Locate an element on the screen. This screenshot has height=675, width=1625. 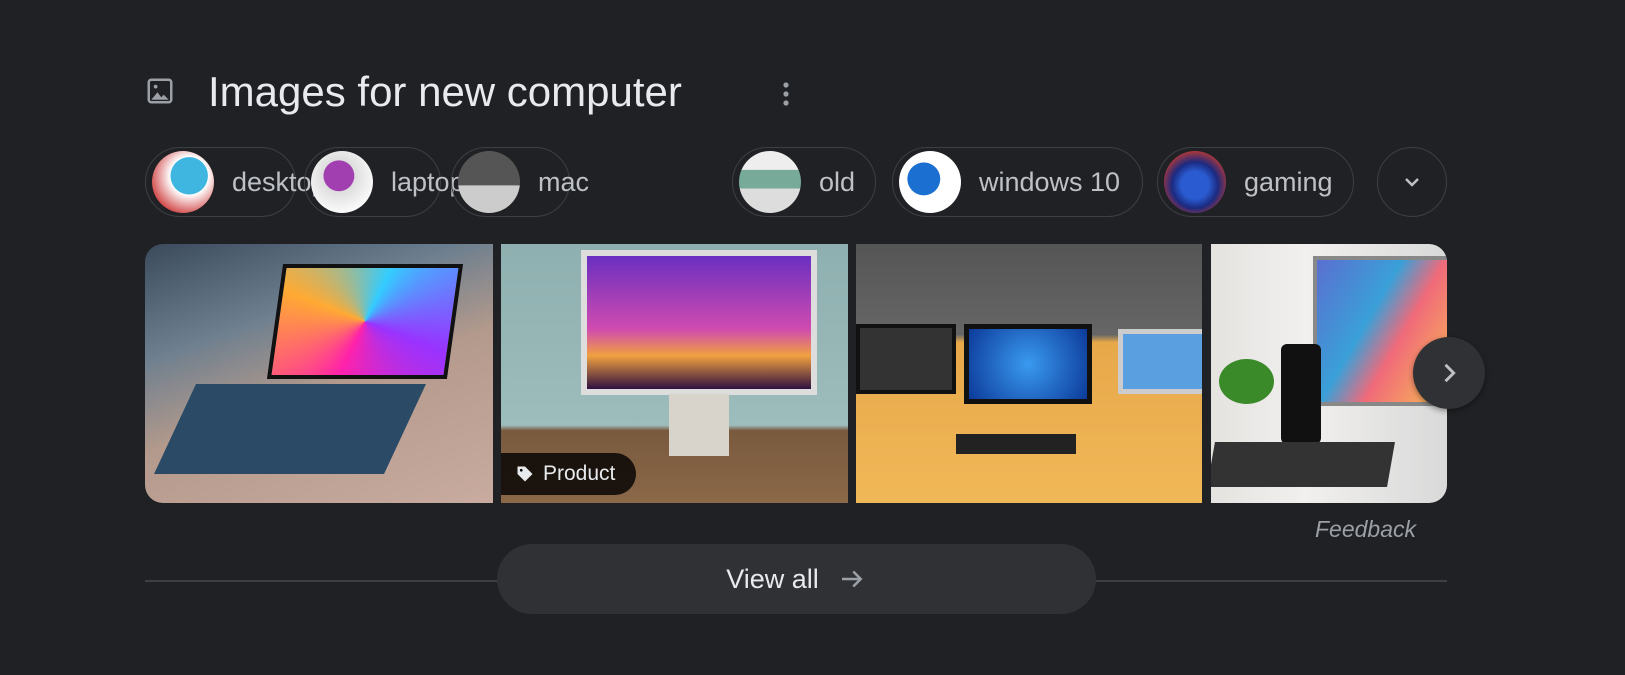
feedback-link: Feedback is located at coordinates (1358, 529).